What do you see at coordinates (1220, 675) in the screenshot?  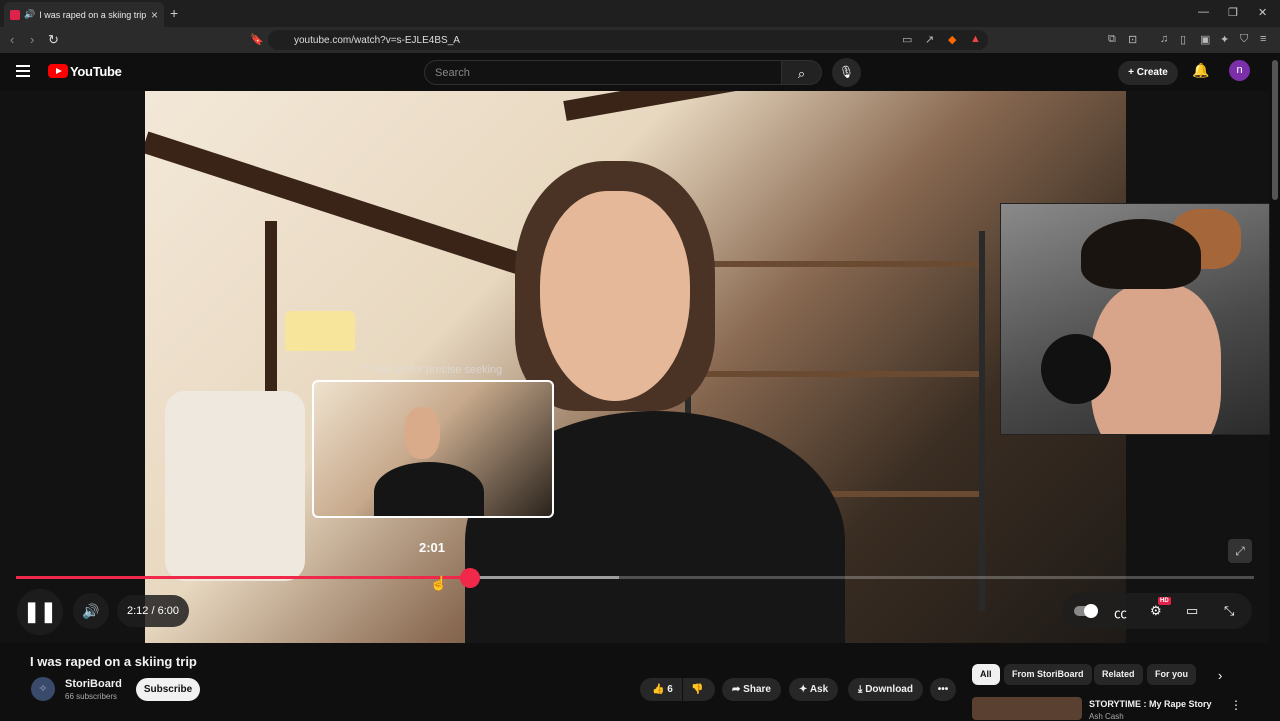 I see `chevron-right-icon: ›` at bounding box center [1220, 675].